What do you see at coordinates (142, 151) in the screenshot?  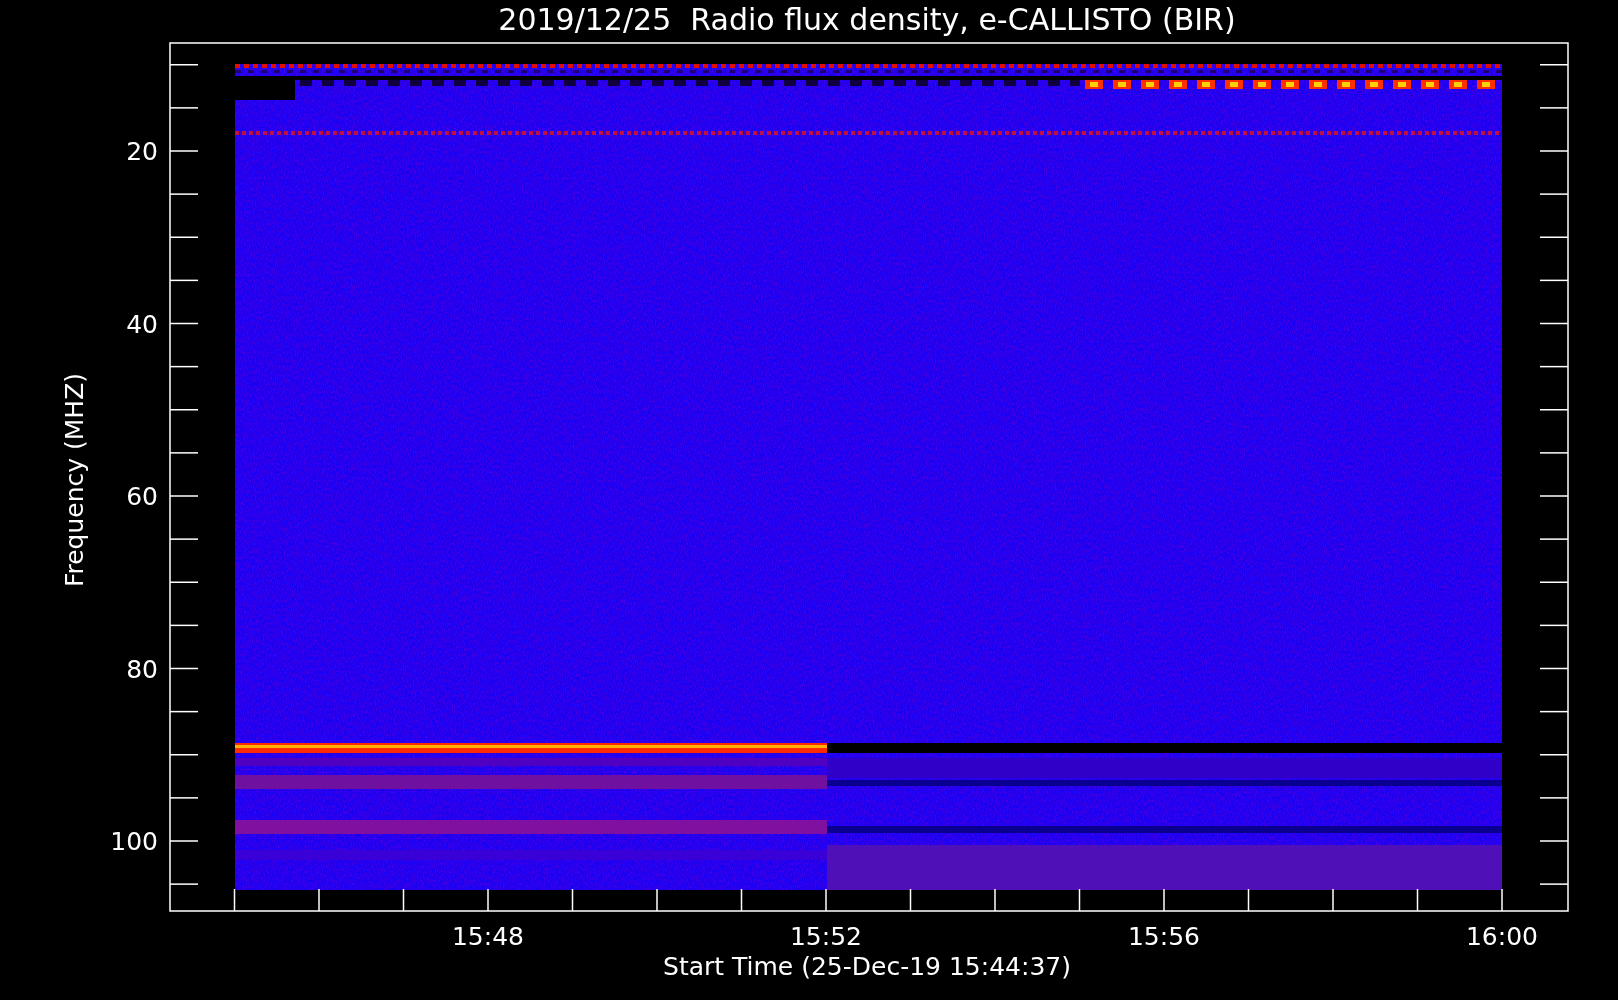 I see `tick-label: 20` at bounding box center [142, 151].